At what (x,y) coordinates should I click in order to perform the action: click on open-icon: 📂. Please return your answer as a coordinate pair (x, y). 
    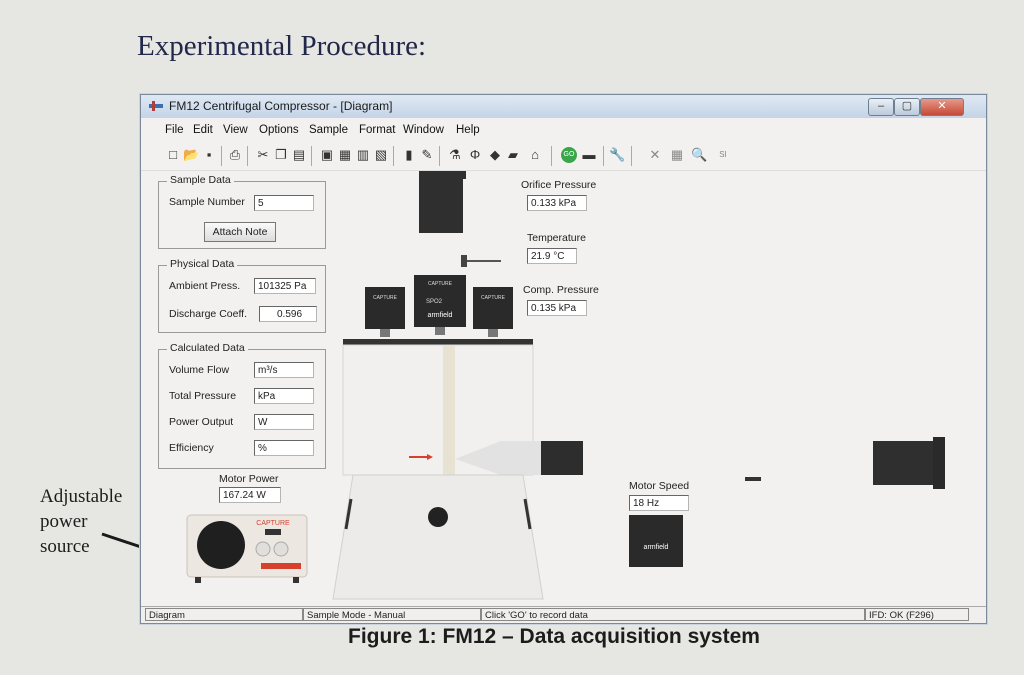
    Looking at the image, I should click on (191, 155).